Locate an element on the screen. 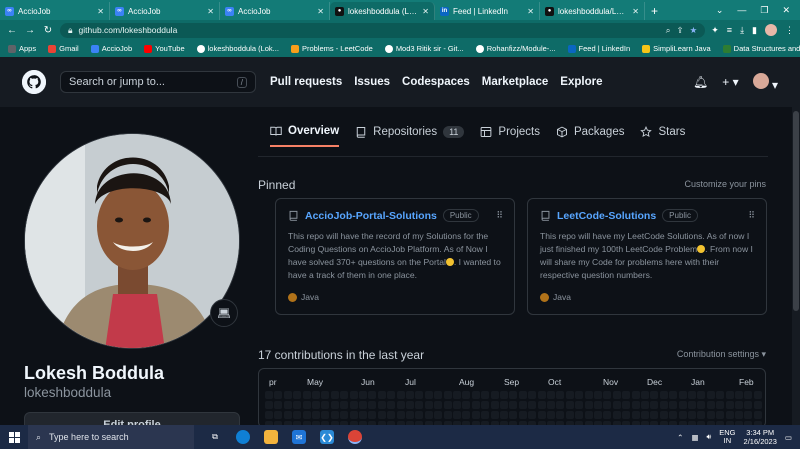  browser-tab: ∞ AccioJob ✕ is located at coordinates (275, 11).